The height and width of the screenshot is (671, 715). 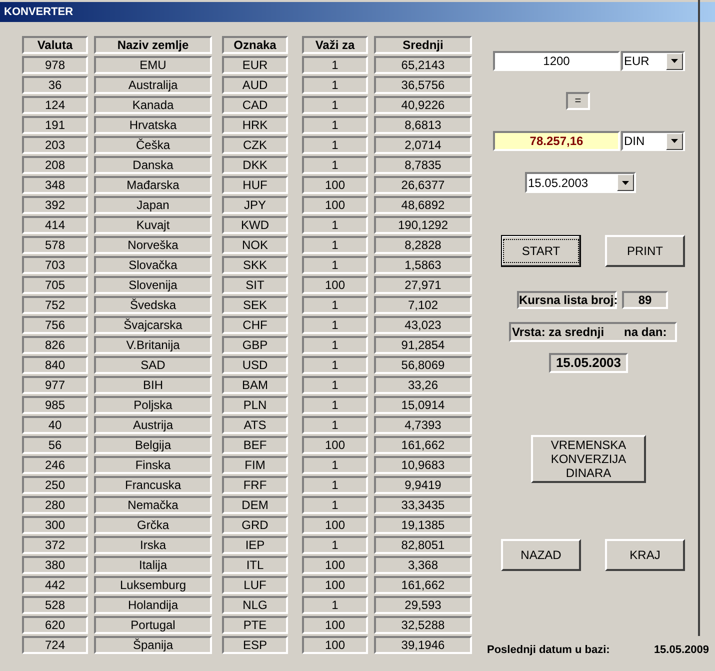 I want to click on table-cell: Danska, so click(x=153, y=165).